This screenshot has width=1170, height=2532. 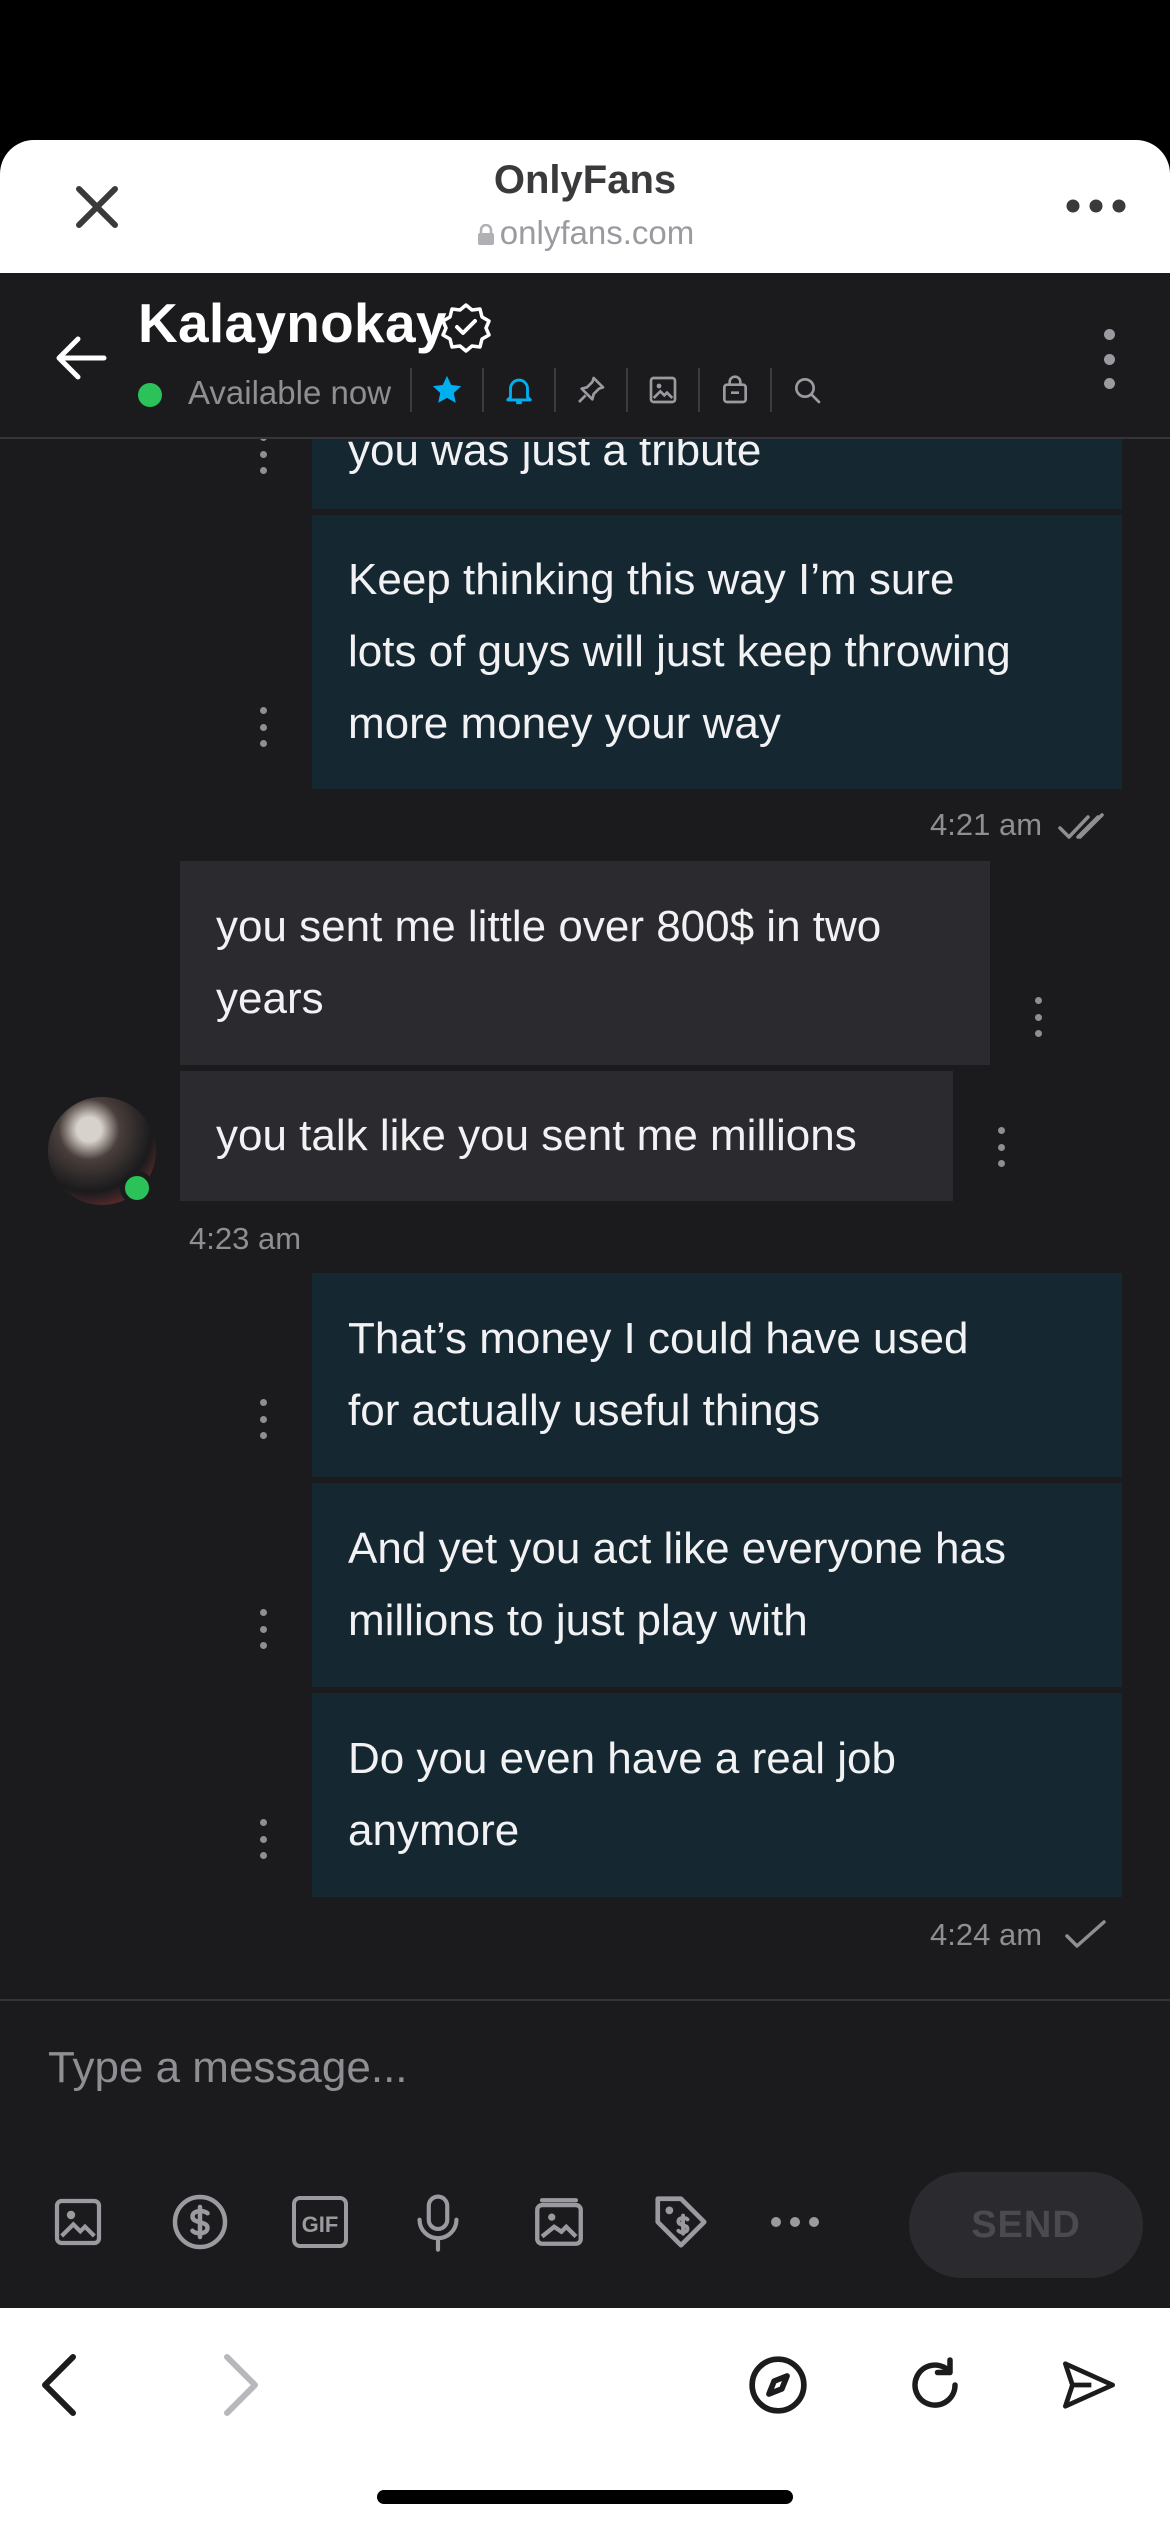 What do you see at coordinates (150, 395) in the screenshot?
I see `online-status-dot` at bounding box center [150, 395].